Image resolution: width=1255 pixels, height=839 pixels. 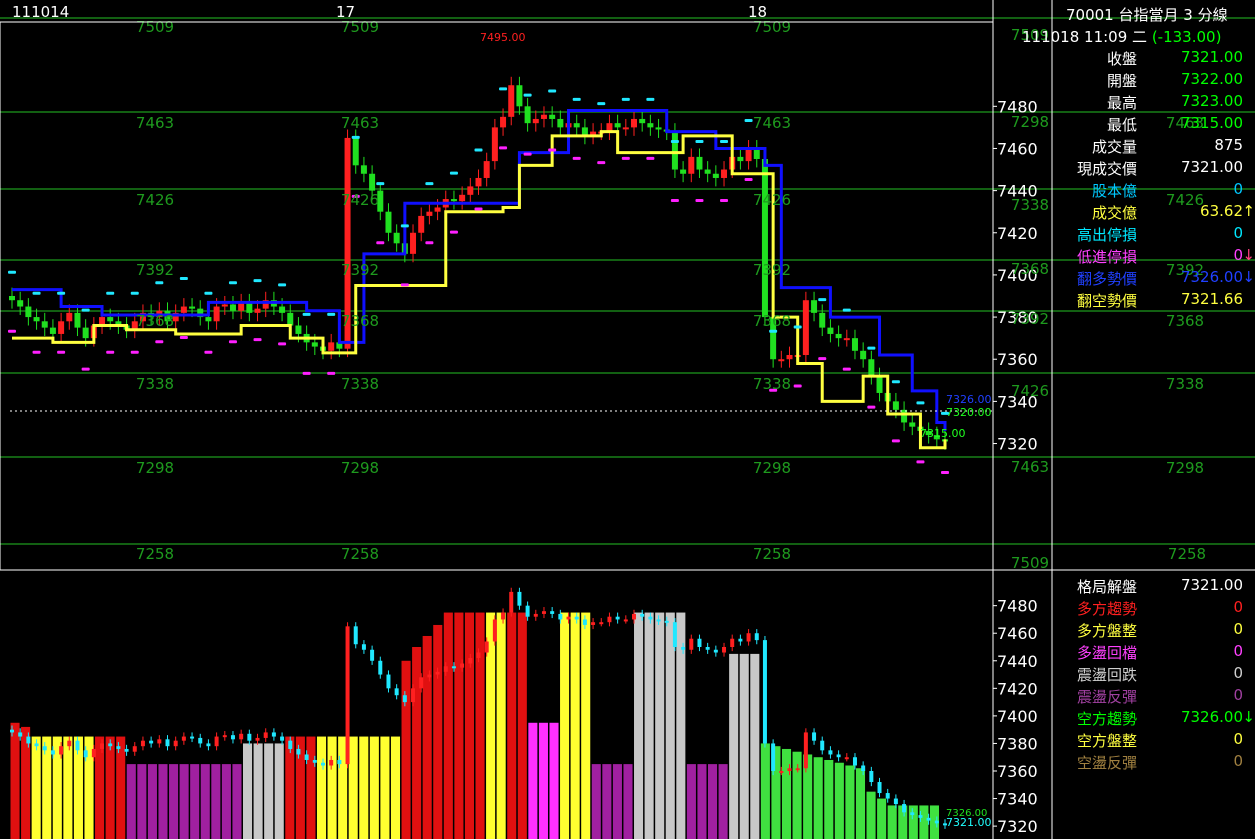 I want to click on level-label: 7463, so click(x=360, y=123).